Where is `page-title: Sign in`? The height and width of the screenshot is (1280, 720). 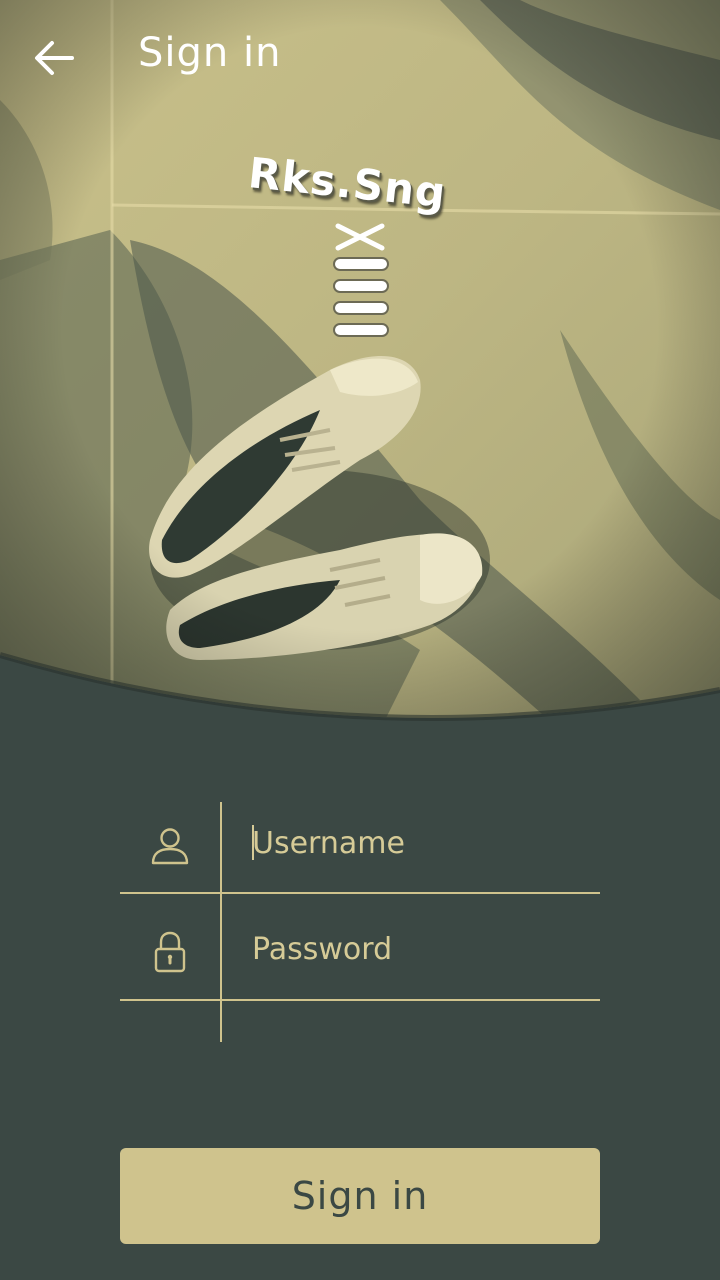
page-title: Sign in is located at coordinates (210, 53).